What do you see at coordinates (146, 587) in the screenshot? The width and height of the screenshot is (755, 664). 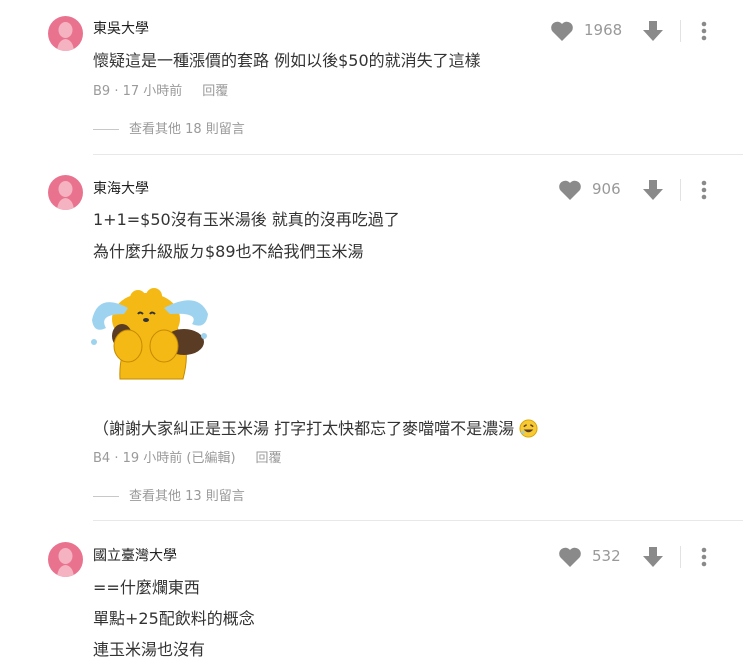 I see `comment-text-line: ==什麼爛東西` at bounding box center [146, 587].